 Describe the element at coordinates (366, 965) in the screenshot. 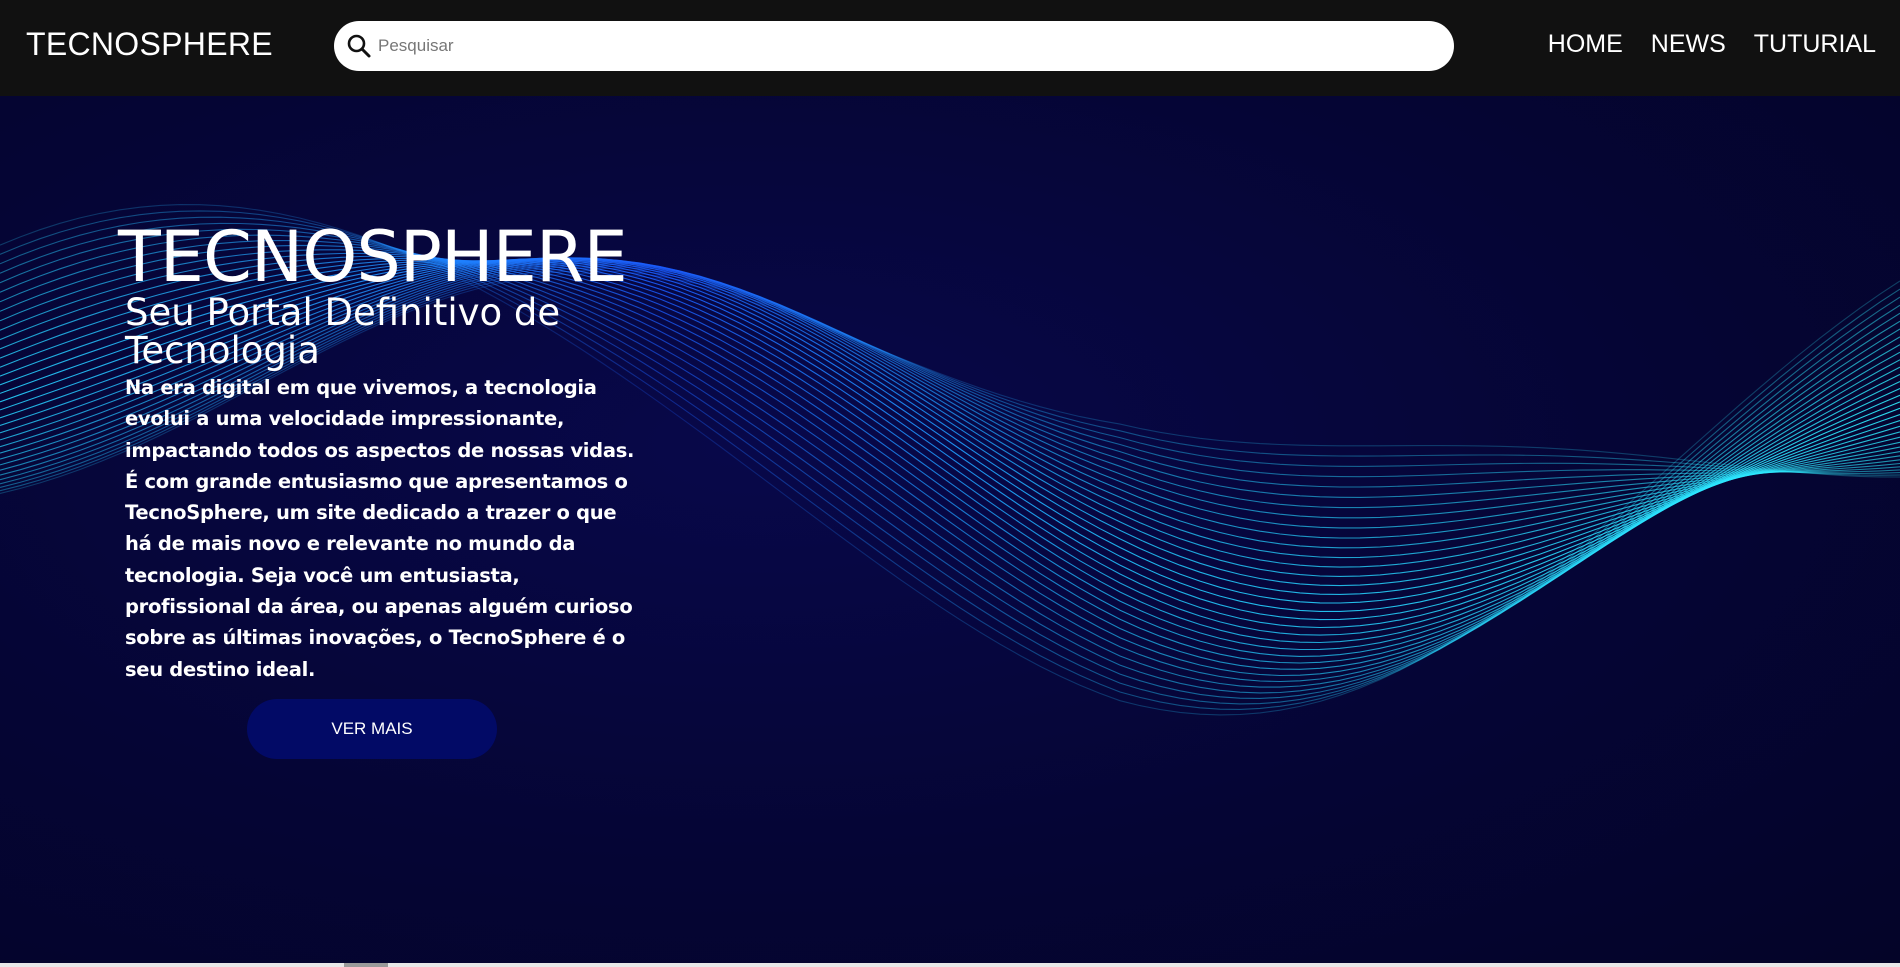

I see `scrollbar-thumb` at that location.